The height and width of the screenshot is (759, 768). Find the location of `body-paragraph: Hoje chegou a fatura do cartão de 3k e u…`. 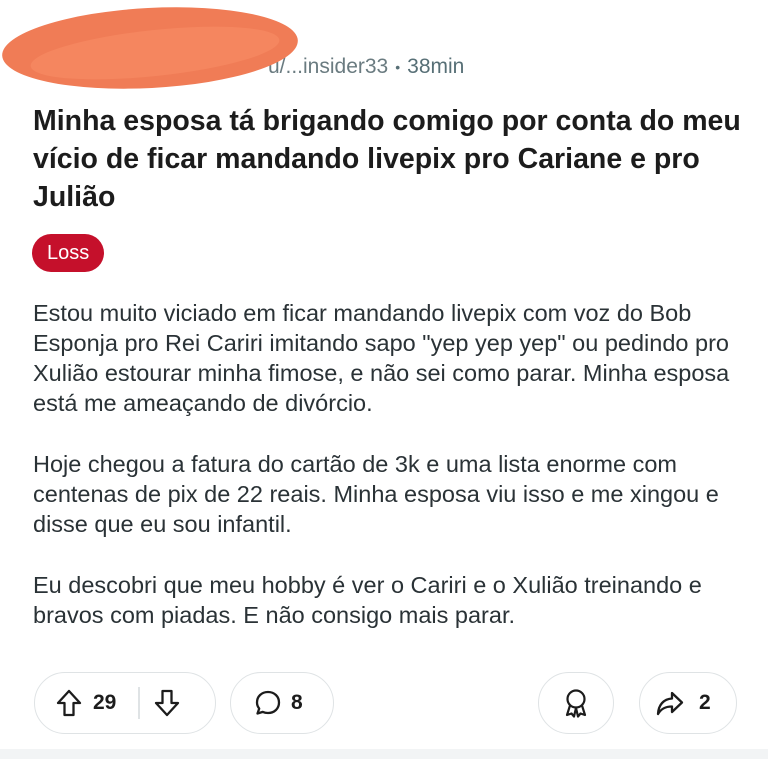

body-paragraph: Hoje chegou a fatura do cartão de 3k e u… is located at coordinates (376, 494).